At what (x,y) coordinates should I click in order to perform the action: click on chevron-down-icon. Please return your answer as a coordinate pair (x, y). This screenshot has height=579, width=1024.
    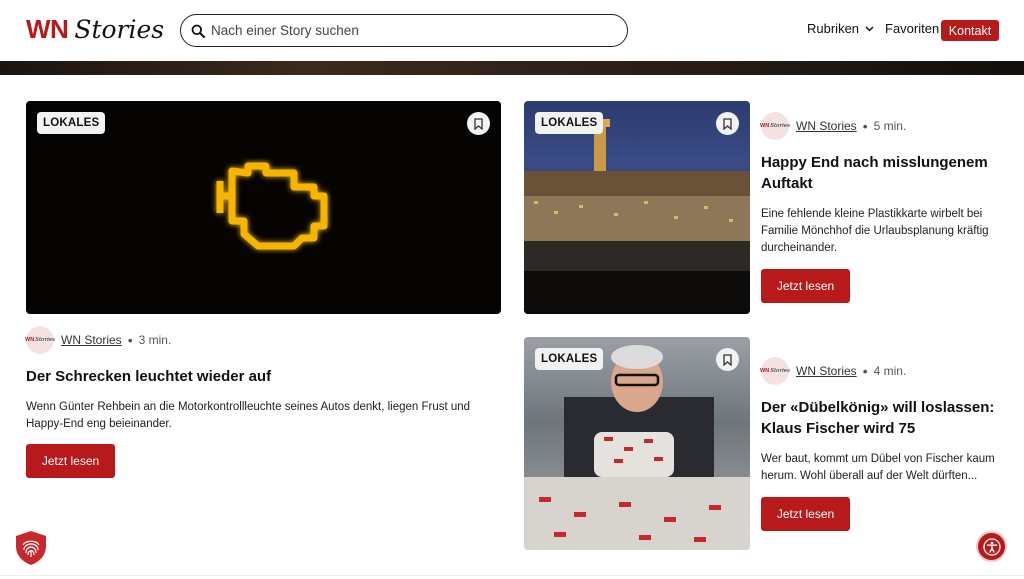
    Looking at the image, I should click on (869, 28).